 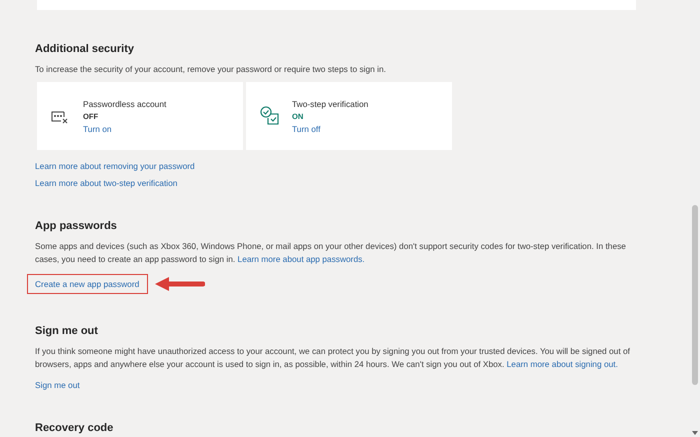 I want to click on action-link: Create a new app password, so click(x=88, y=284).